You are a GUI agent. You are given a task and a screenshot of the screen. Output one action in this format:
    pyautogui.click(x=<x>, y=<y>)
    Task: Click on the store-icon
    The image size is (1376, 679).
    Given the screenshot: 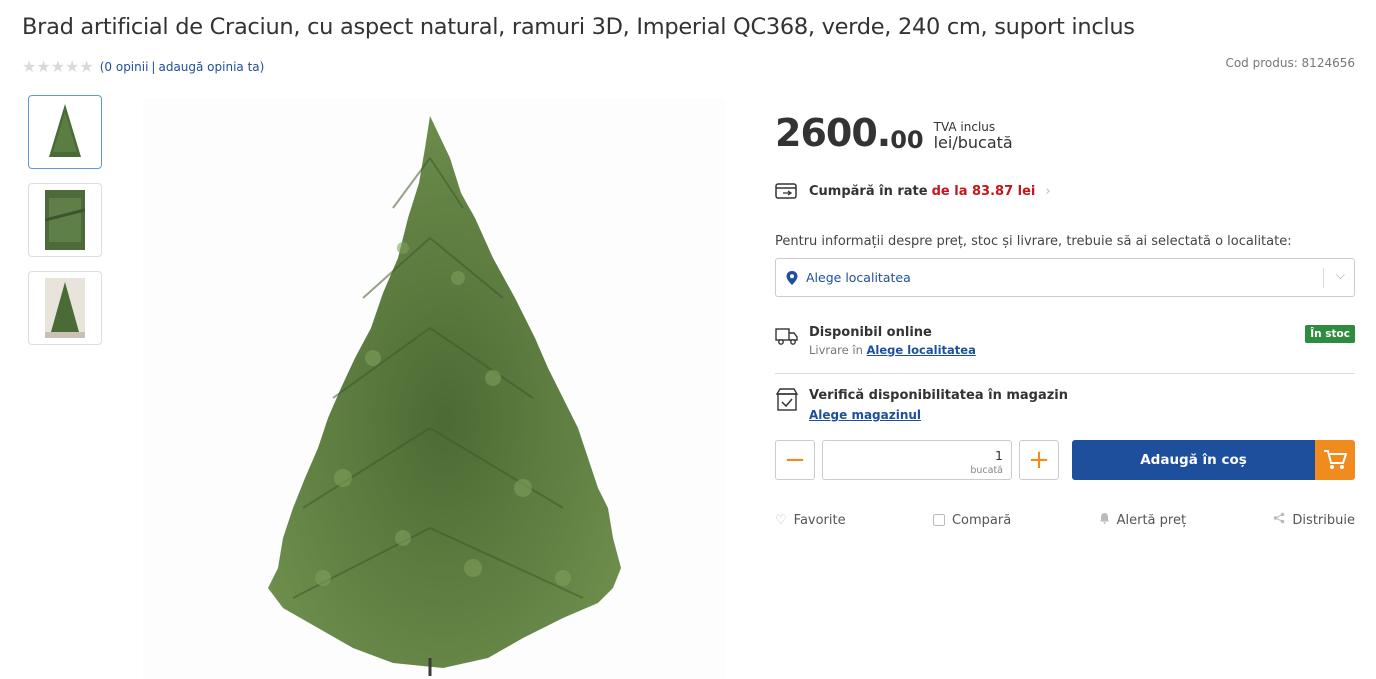 What is the action you would take?
    pyautogui.click(x=787, y=399)
    